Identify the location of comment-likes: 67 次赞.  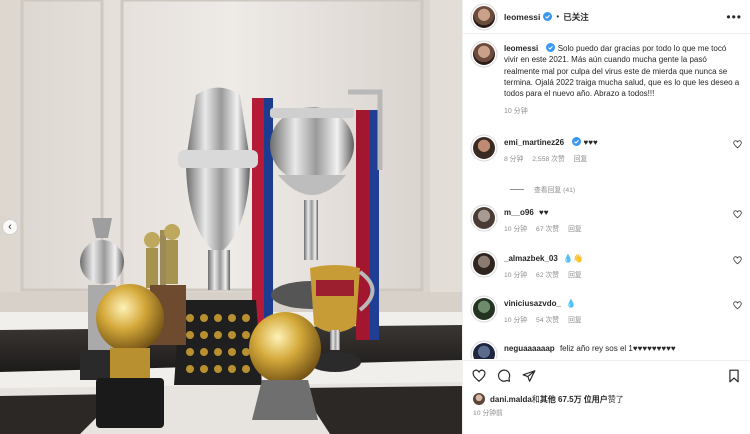
(547, 229).